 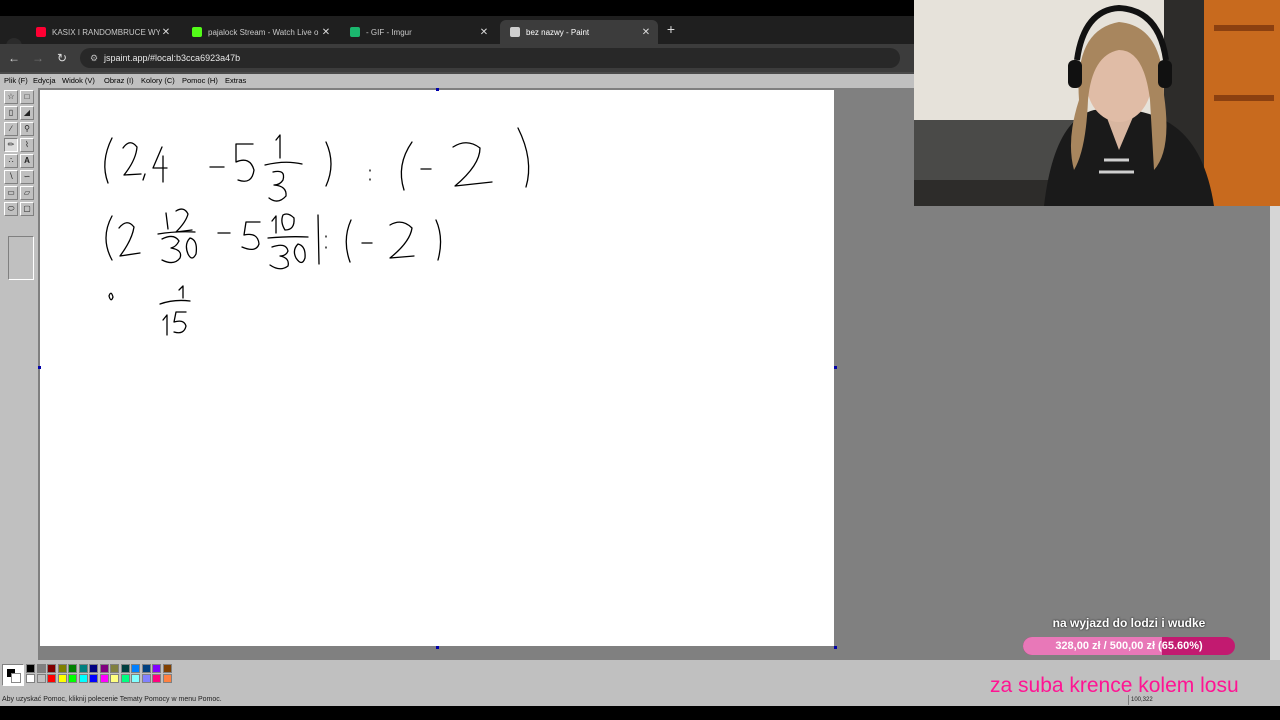 I want to click on menu-edit: Edycja, so click(x=44, y=80).